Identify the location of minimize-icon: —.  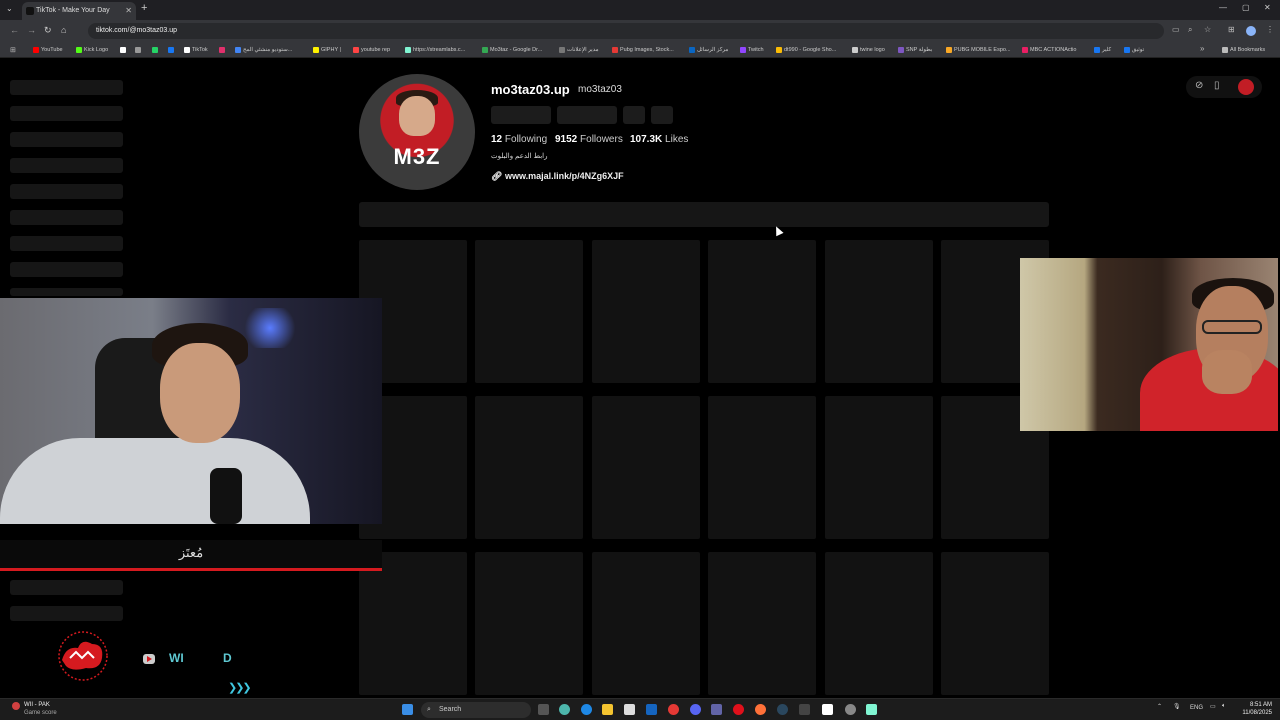
(1223, 7).